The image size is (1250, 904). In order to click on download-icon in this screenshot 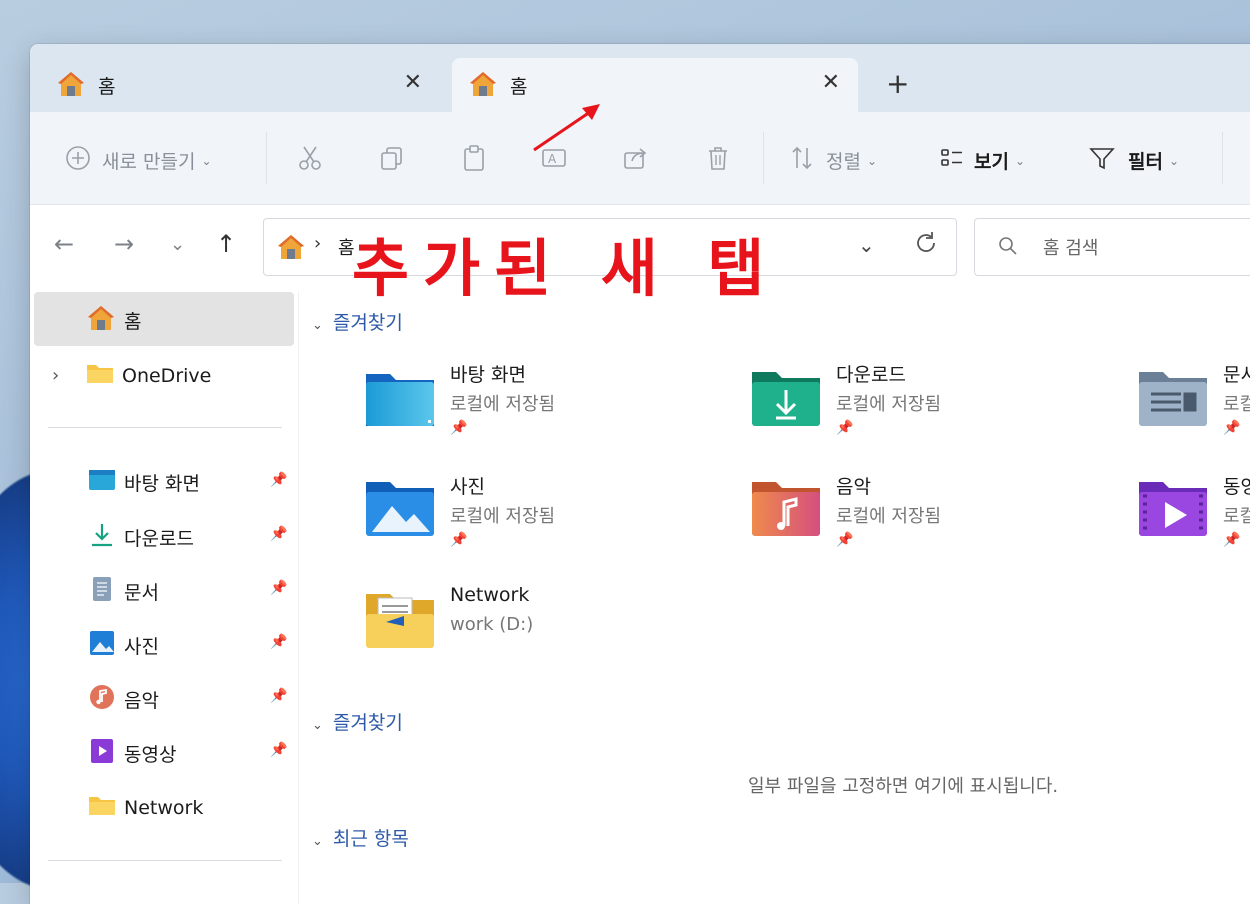, I will do `click(102, 537)`.